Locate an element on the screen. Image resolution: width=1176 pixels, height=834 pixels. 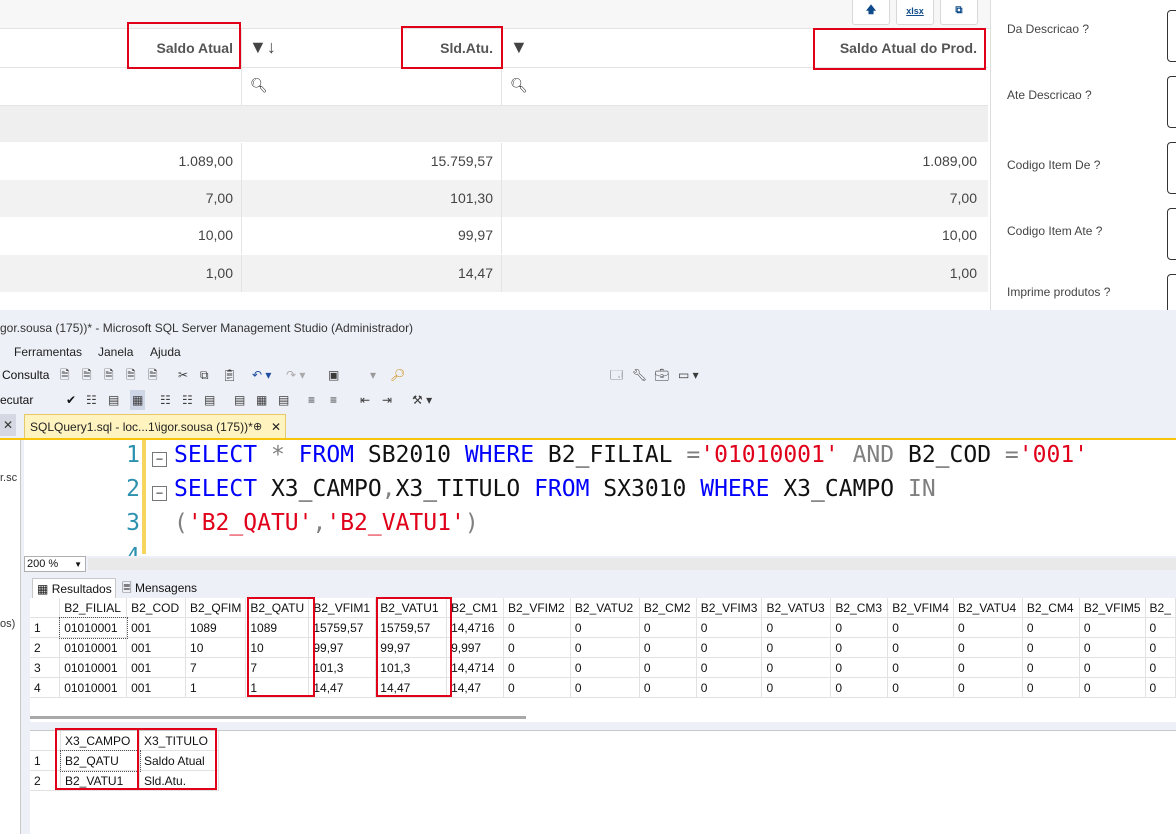
column-header: B2_QFIM is located at coordinates (216, 608).